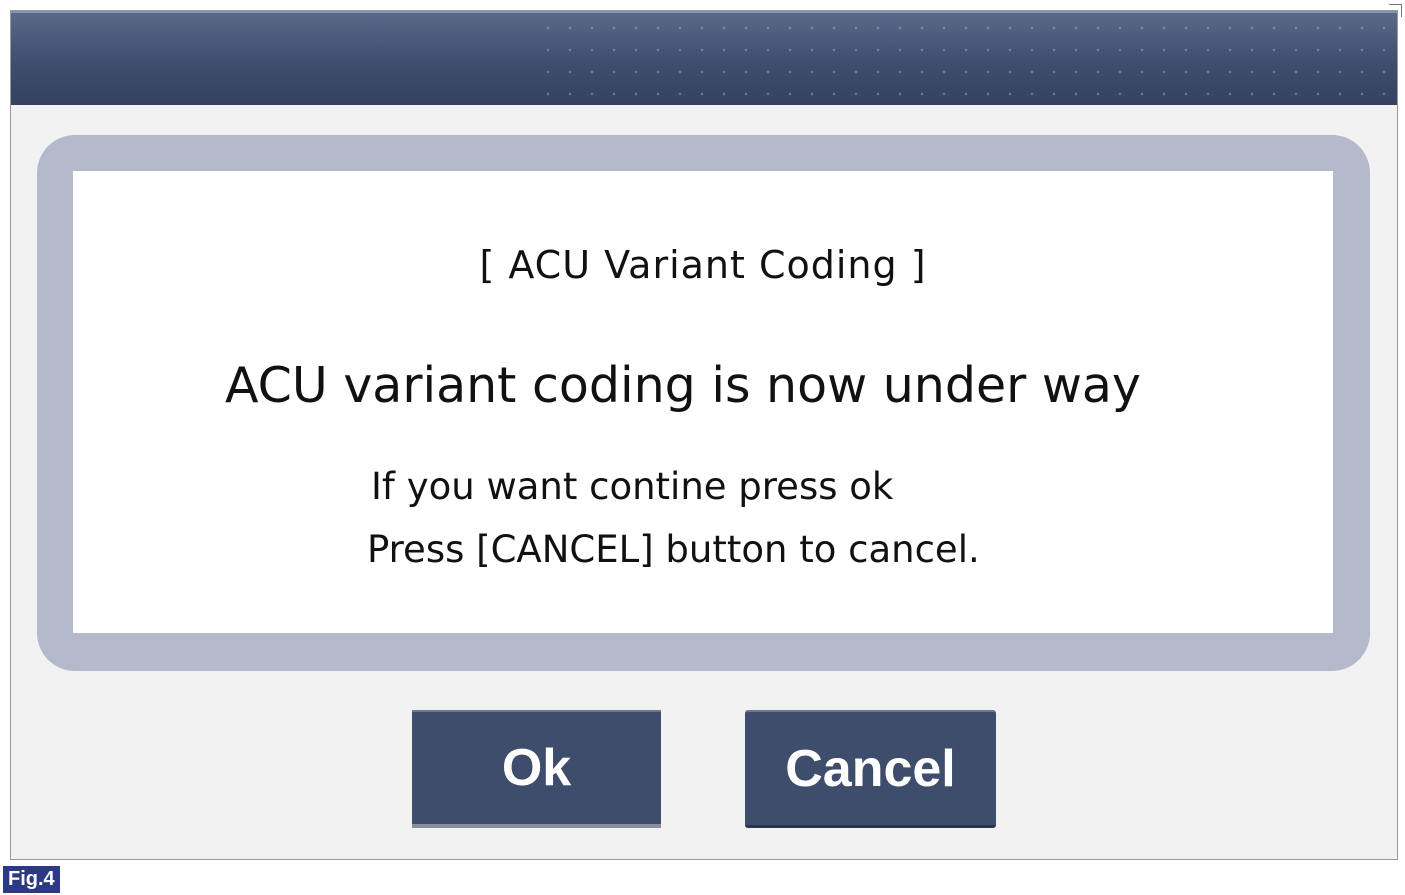 The image size is (1405, 895). I want to click on title-bar-dot-pattern, so click(964, 58).